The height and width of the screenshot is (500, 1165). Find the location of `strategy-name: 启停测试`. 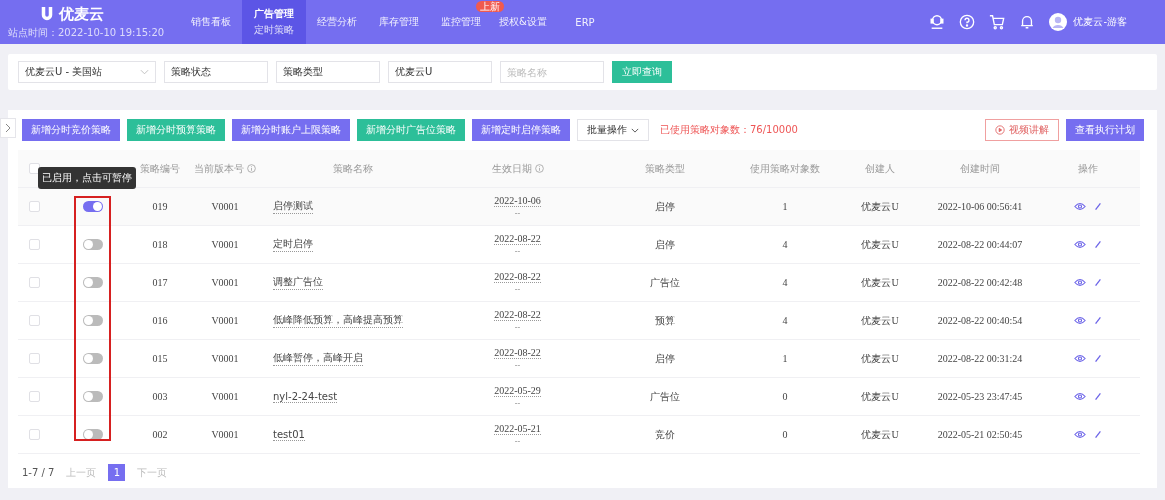

strategy-name: 启停测试 is located at coordinates (293, 206).